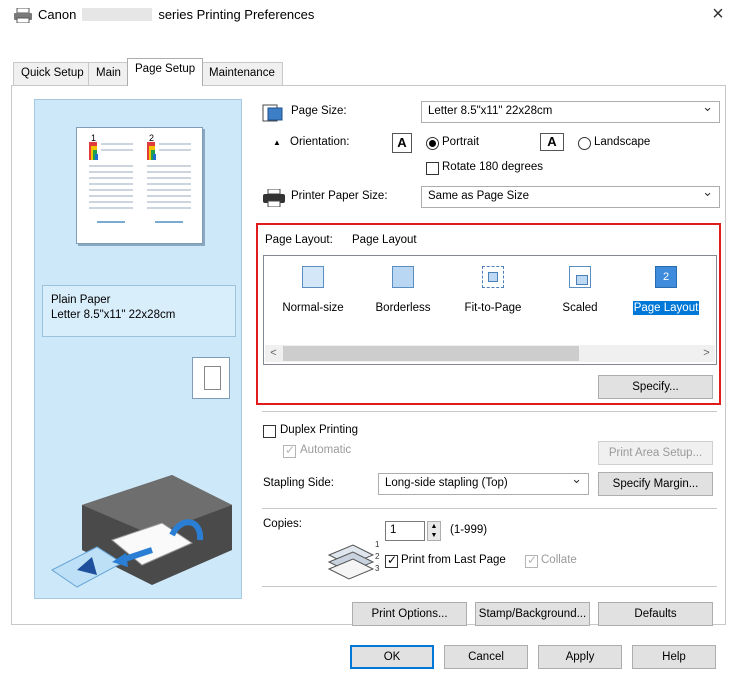  I want to click on svg-text: 1, so click(377, 544).